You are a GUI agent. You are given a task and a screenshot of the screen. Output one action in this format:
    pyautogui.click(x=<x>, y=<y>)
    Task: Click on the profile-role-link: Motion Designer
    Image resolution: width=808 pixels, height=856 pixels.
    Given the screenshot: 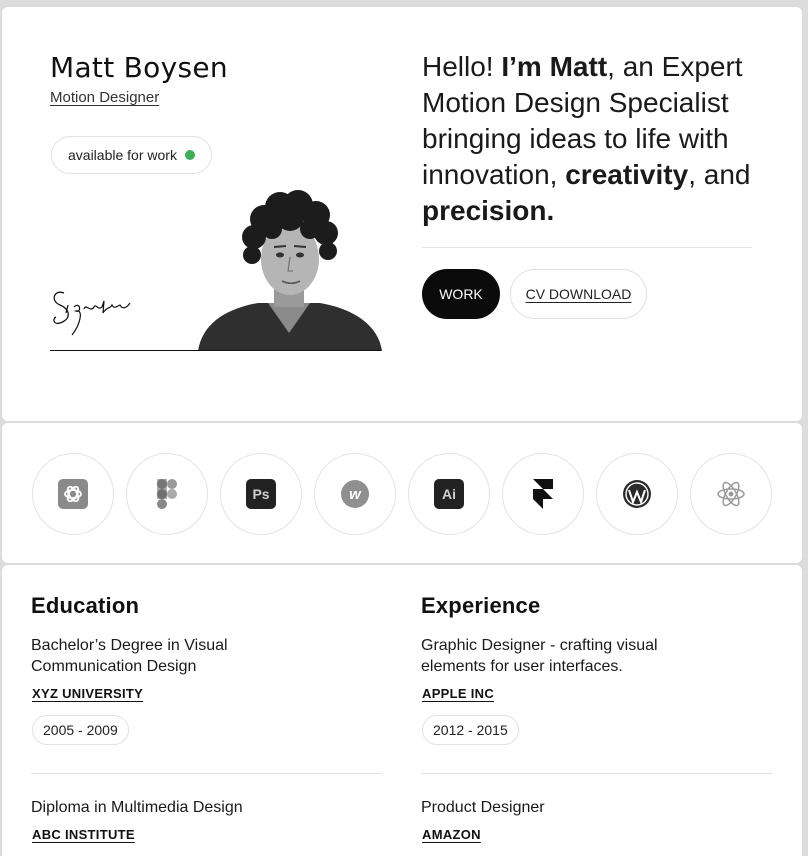 What is the action you would take?
    pyautogui.click(x=104, y=97)
    